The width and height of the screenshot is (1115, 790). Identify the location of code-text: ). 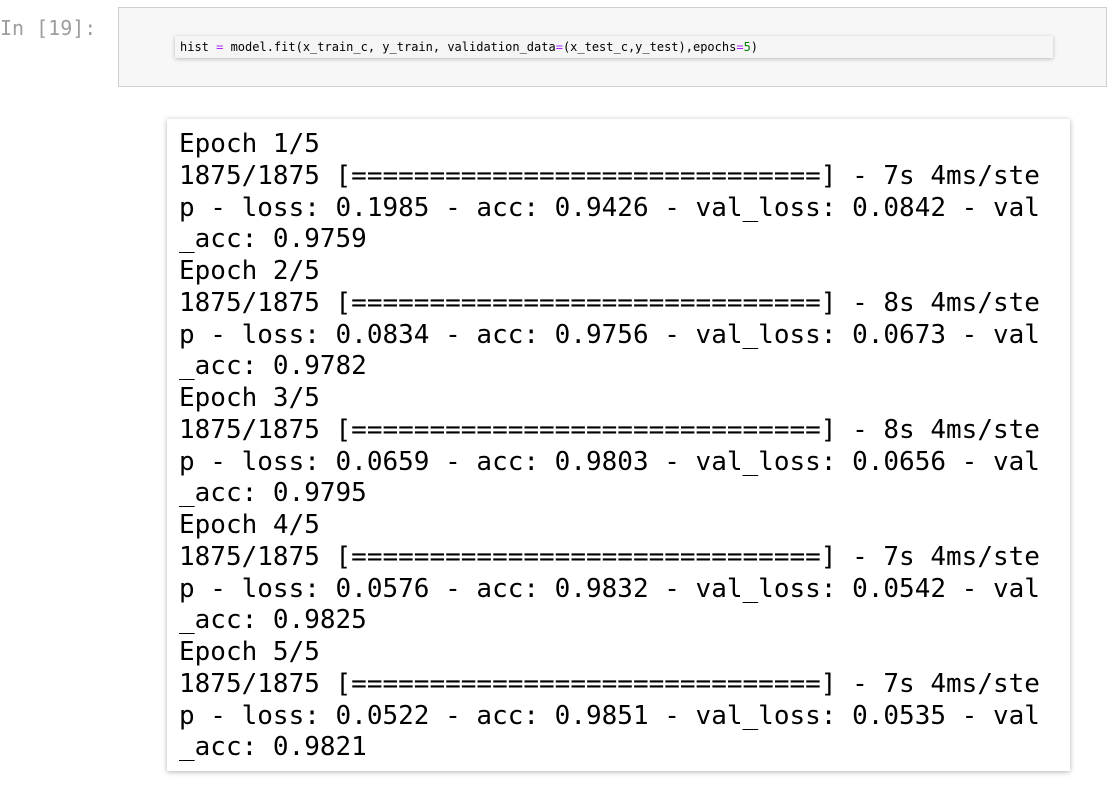
(754, 47).